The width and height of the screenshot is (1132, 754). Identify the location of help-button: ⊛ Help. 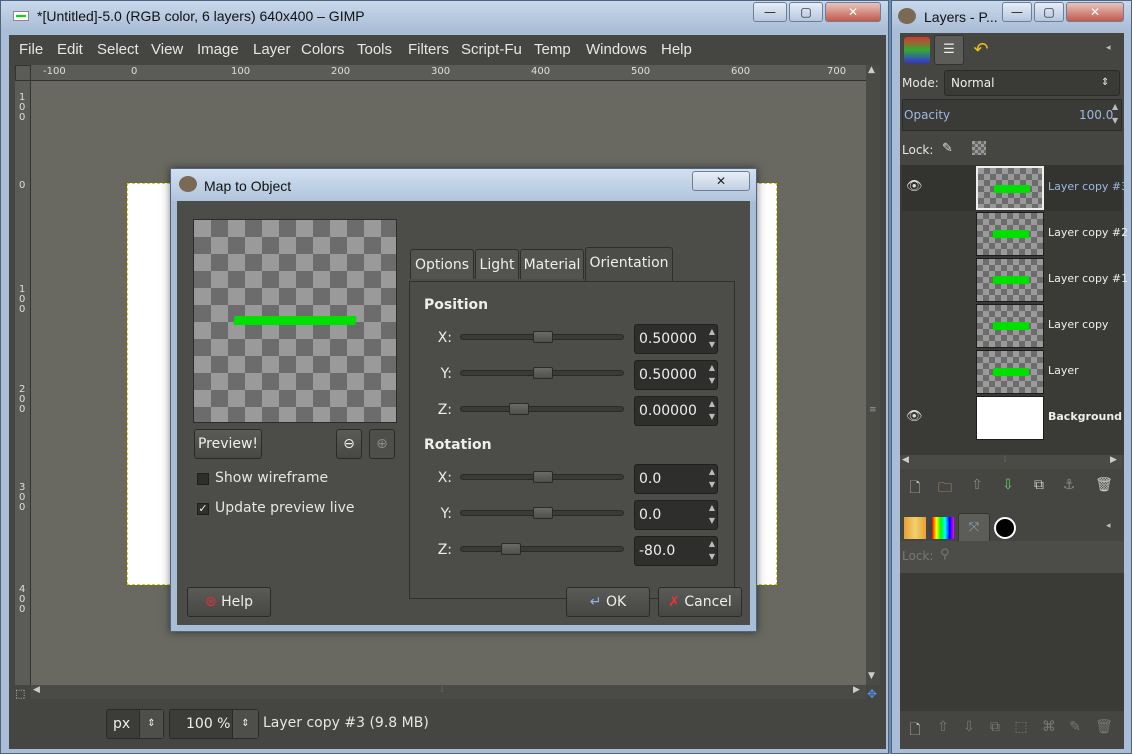
(229, 602).